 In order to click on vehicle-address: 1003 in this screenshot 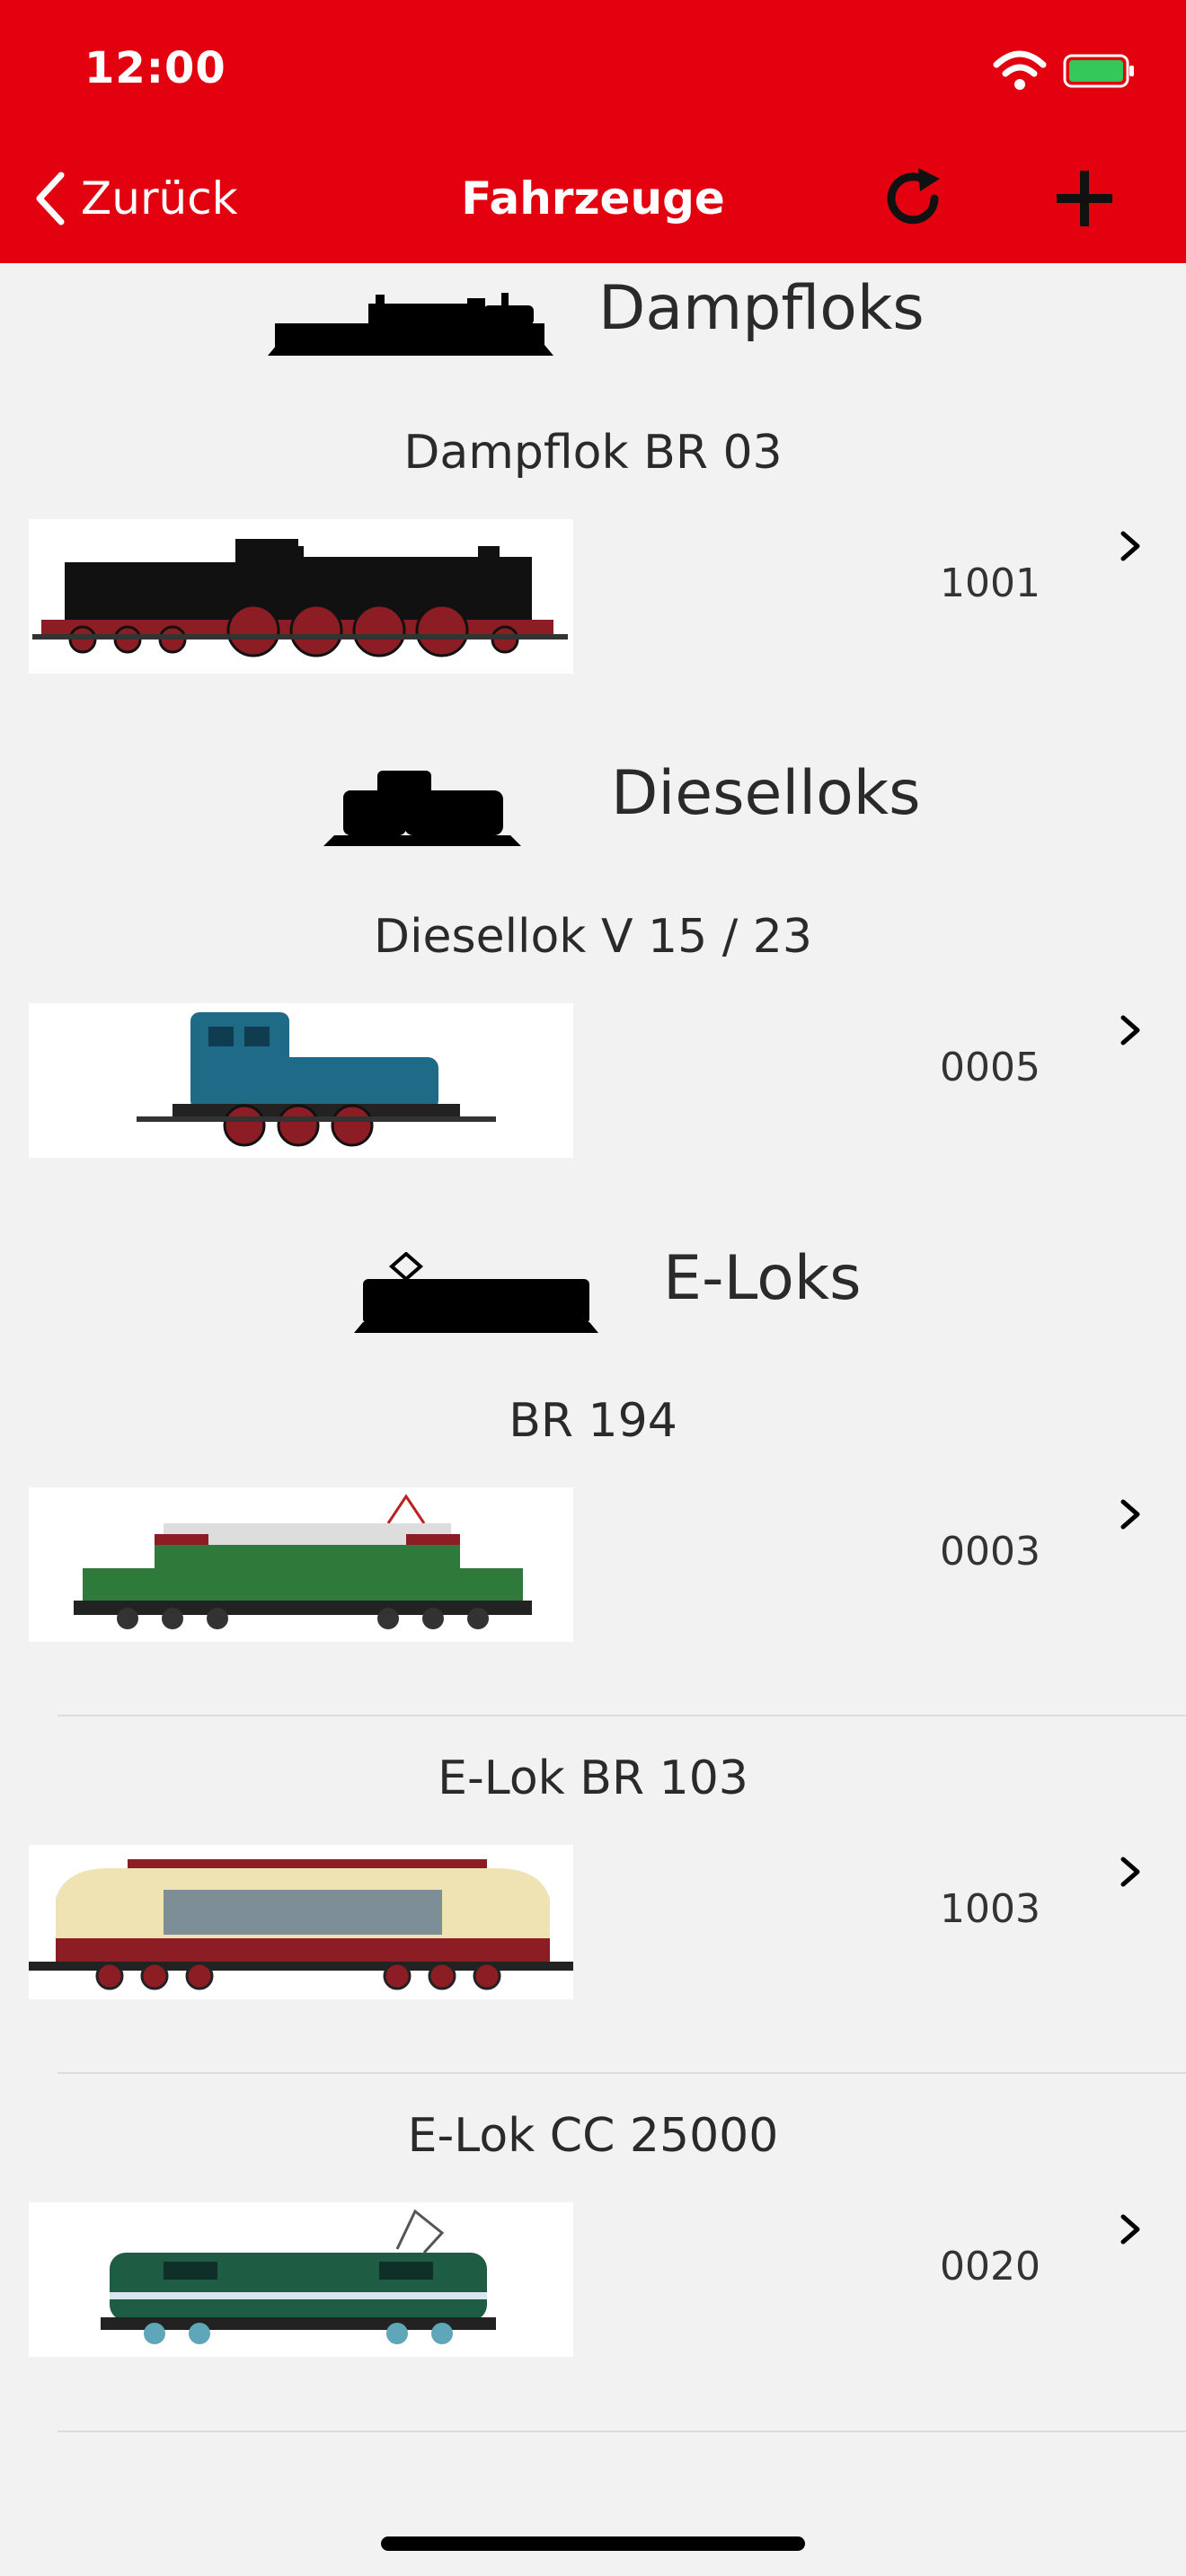, I will do `click(990, 1909)`.